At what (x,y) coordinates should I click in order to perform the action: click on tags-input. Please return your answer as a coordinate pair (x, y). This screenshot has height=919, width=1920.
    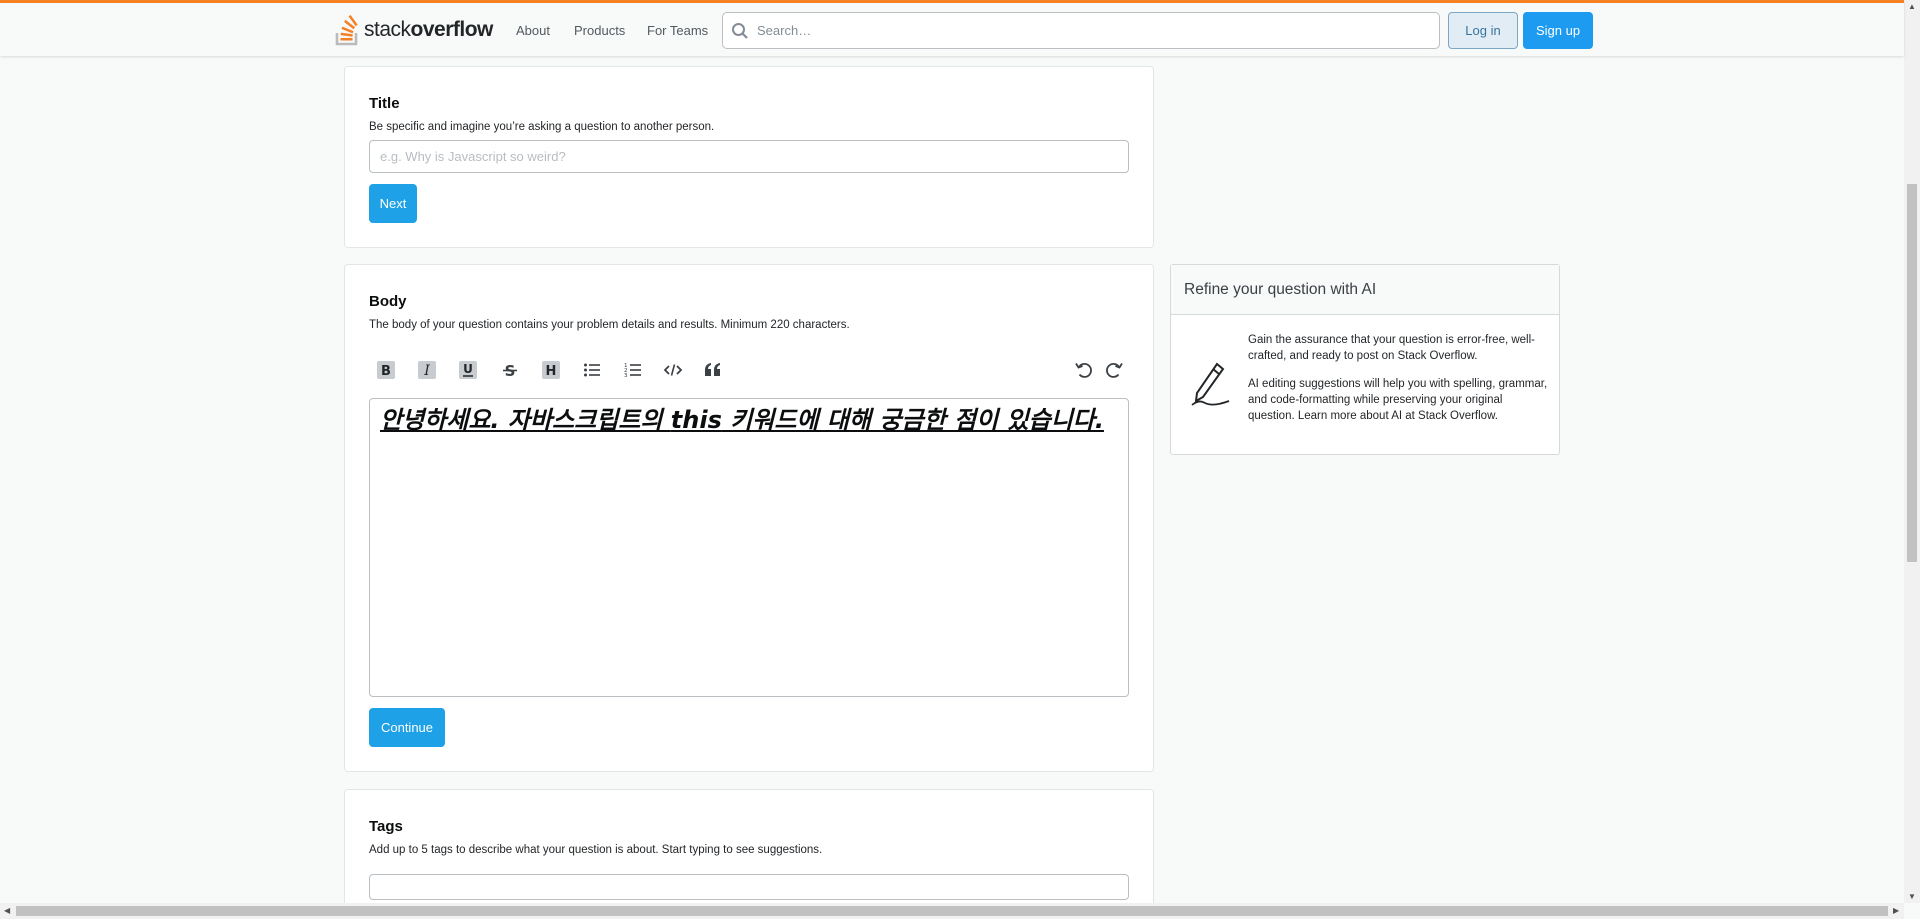
    Looking at the image, I should click on (749, 887).